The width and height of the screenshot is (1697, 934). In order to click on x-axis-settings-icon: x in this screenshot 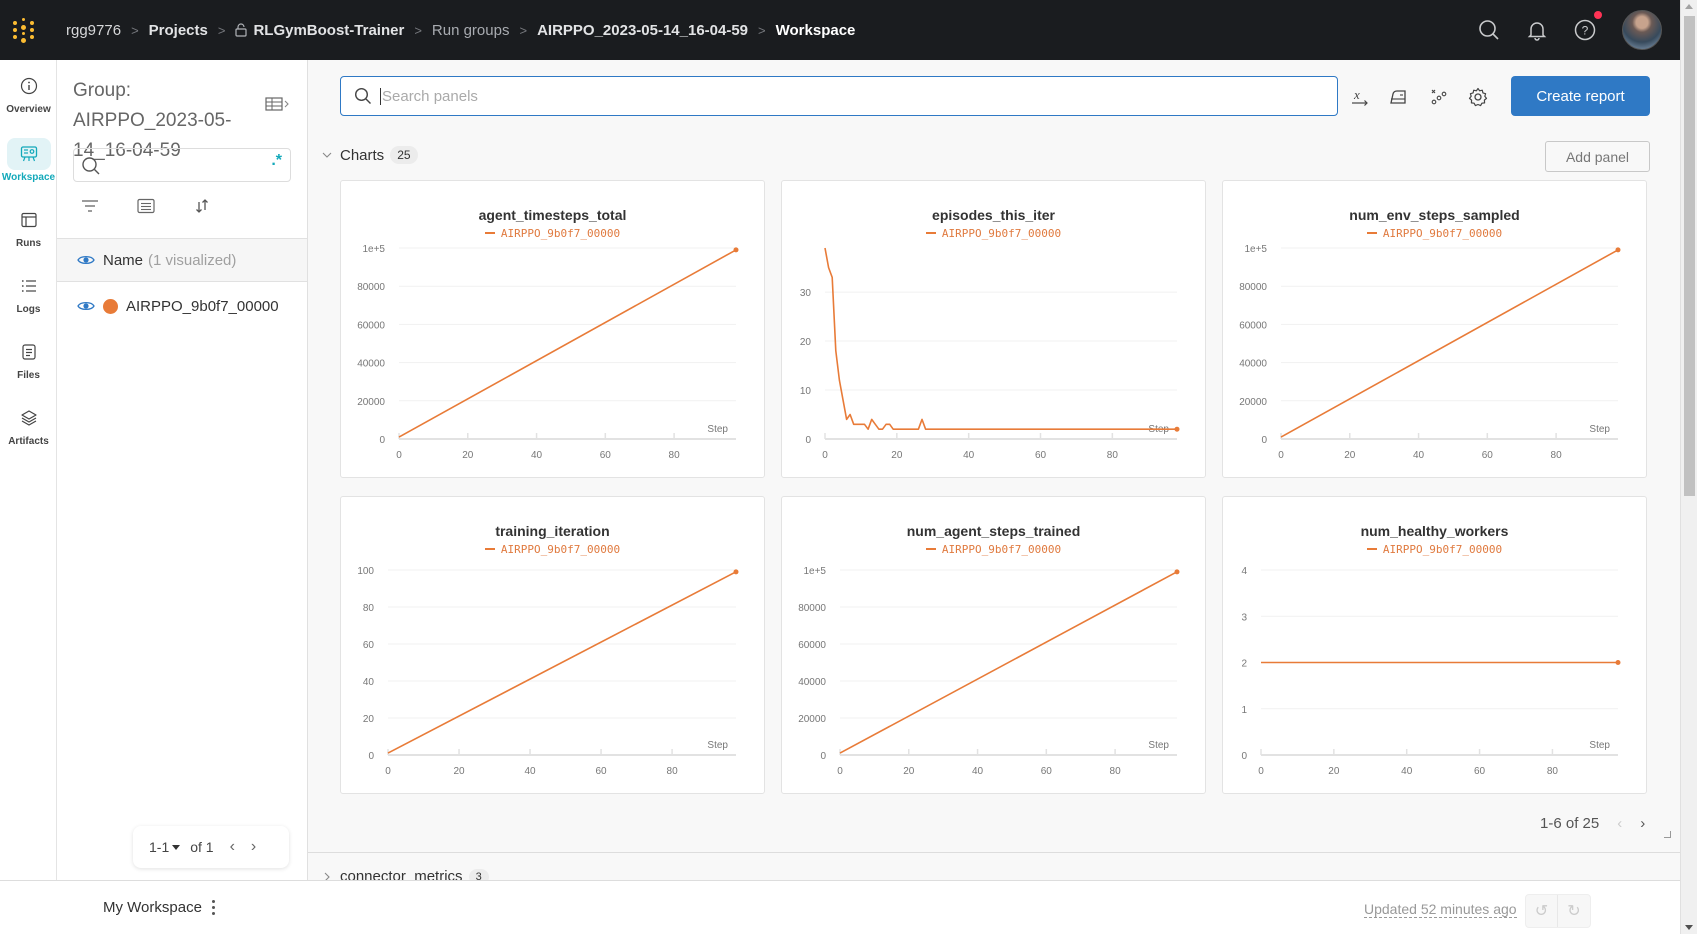, I will do `click(1360, 97)`.